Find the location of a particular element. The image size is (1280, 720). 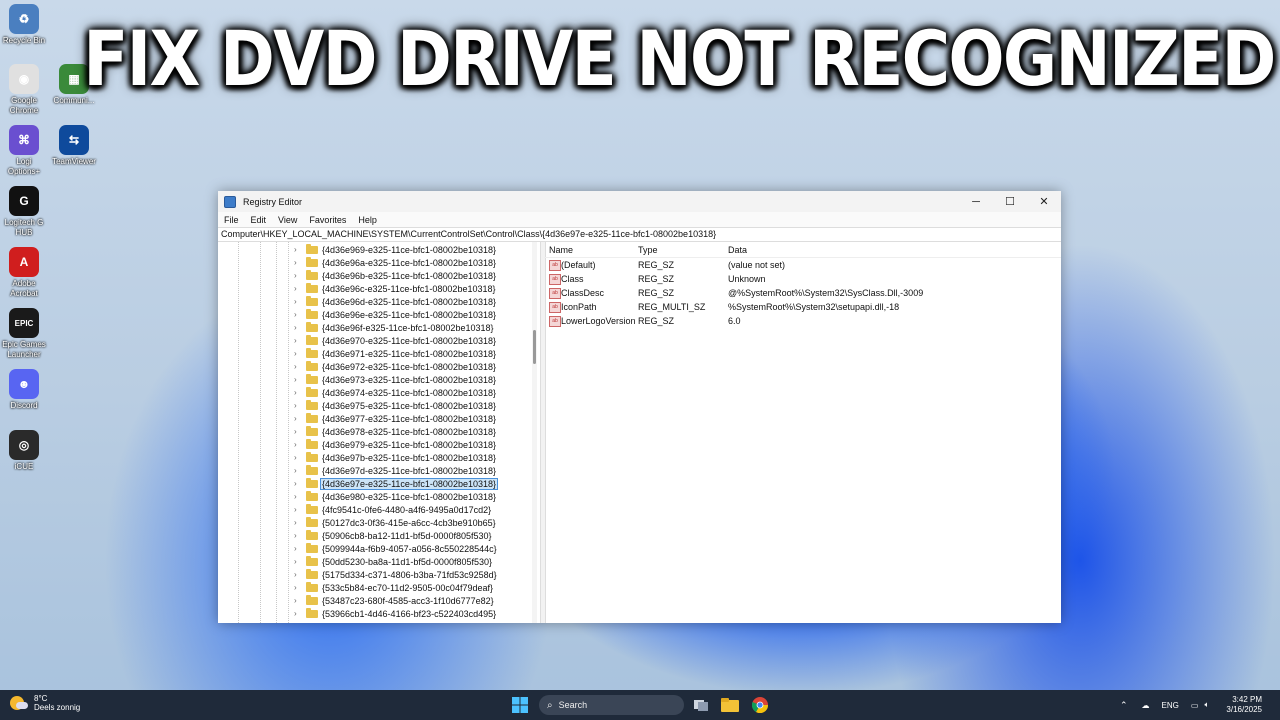

chevron-up-icon: ⌃ is located at coordinates (1124, 705).